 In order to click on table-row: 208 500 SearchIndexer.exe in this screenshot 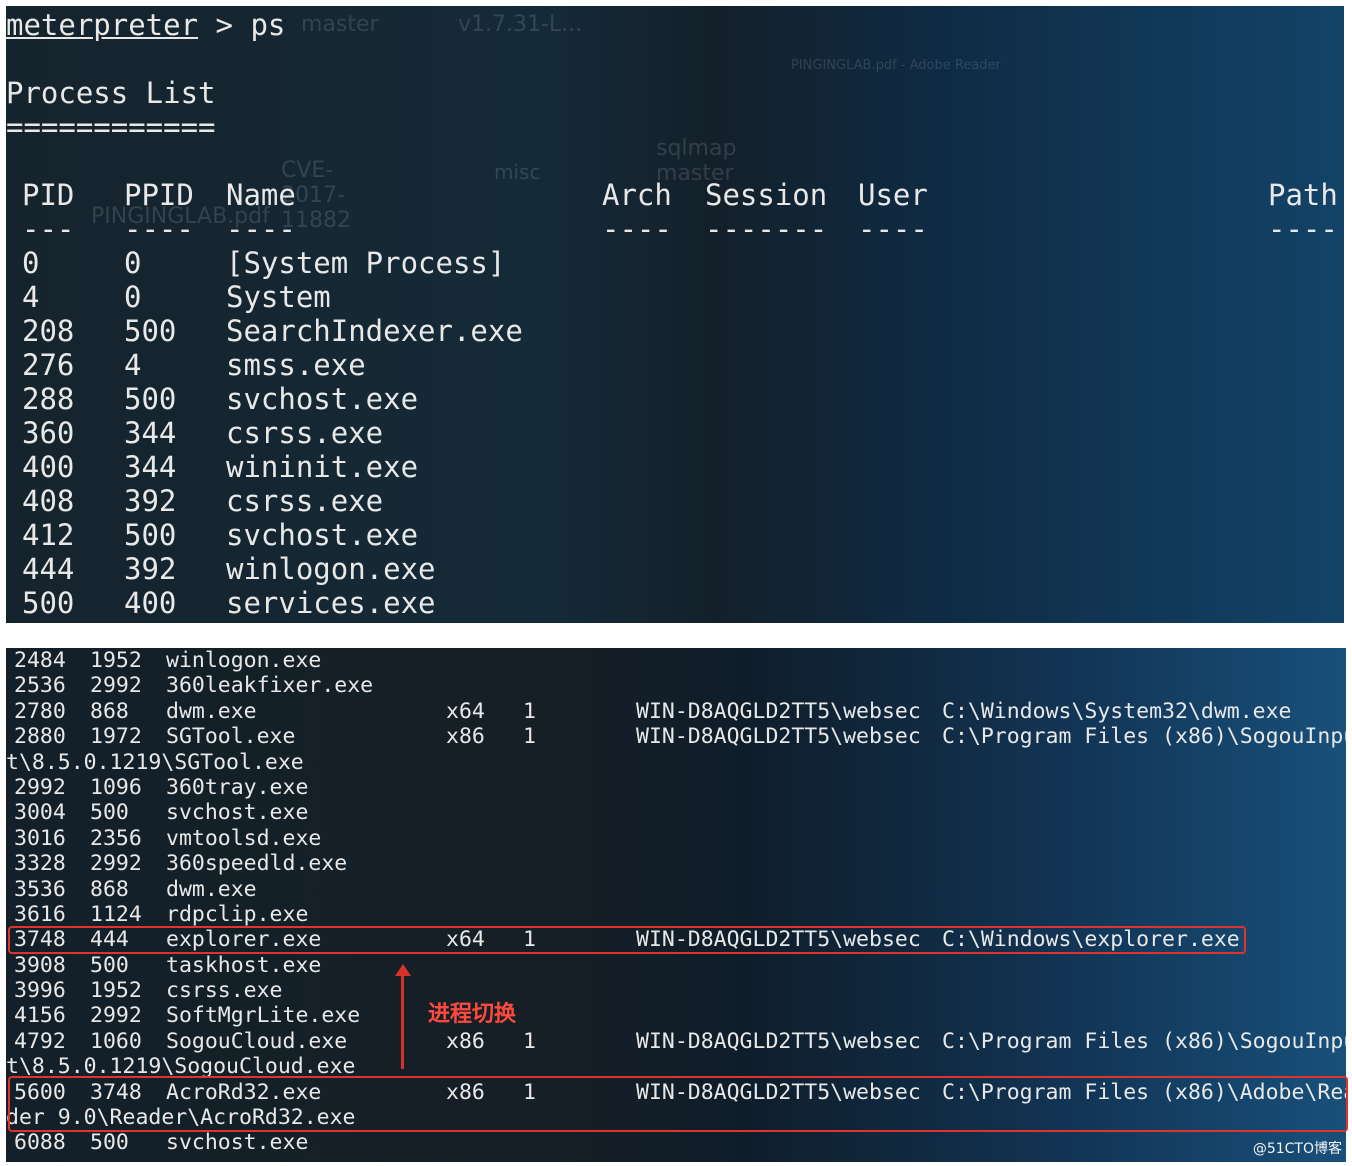, I will do `click(675, 331)`.